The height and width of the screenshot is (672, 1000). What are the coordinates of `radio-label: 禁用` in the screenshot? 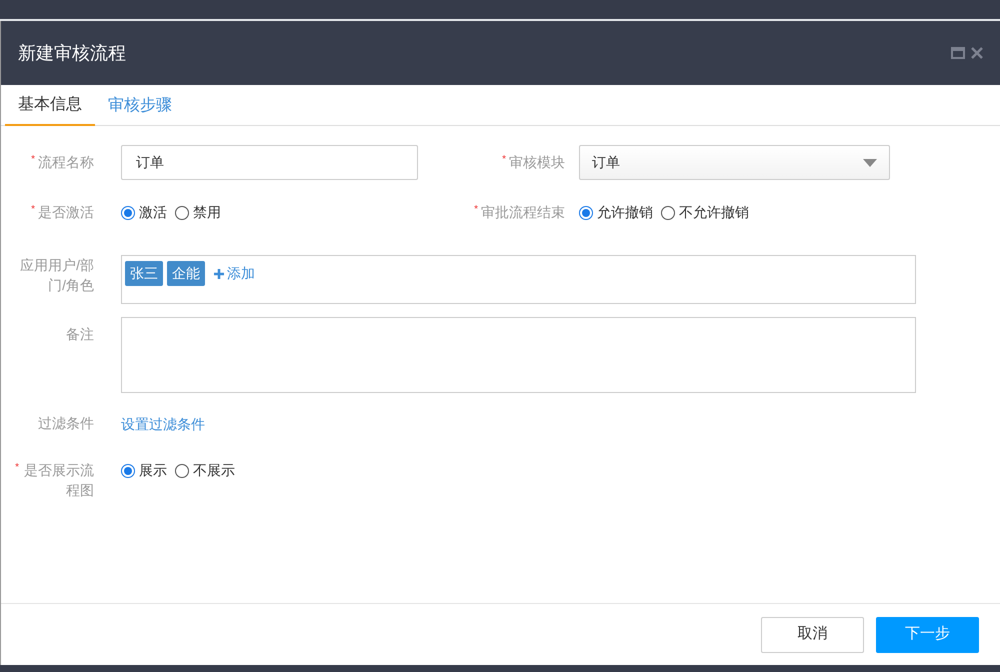 It's located at (207, 212).